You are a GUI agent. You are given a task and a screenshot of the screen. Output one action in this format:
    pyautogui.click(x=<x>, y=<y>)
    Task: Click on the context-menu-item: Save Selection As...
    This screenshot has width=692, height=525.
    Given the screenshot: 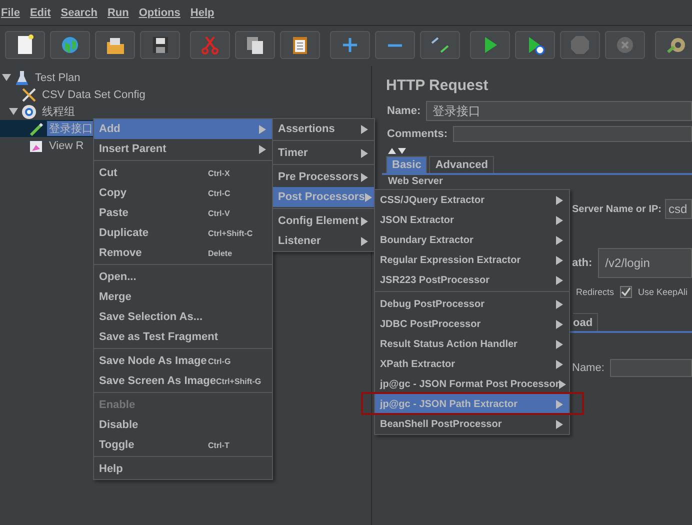 What is the action you would take?
    pyautogui.click(x=183, y=317)
    